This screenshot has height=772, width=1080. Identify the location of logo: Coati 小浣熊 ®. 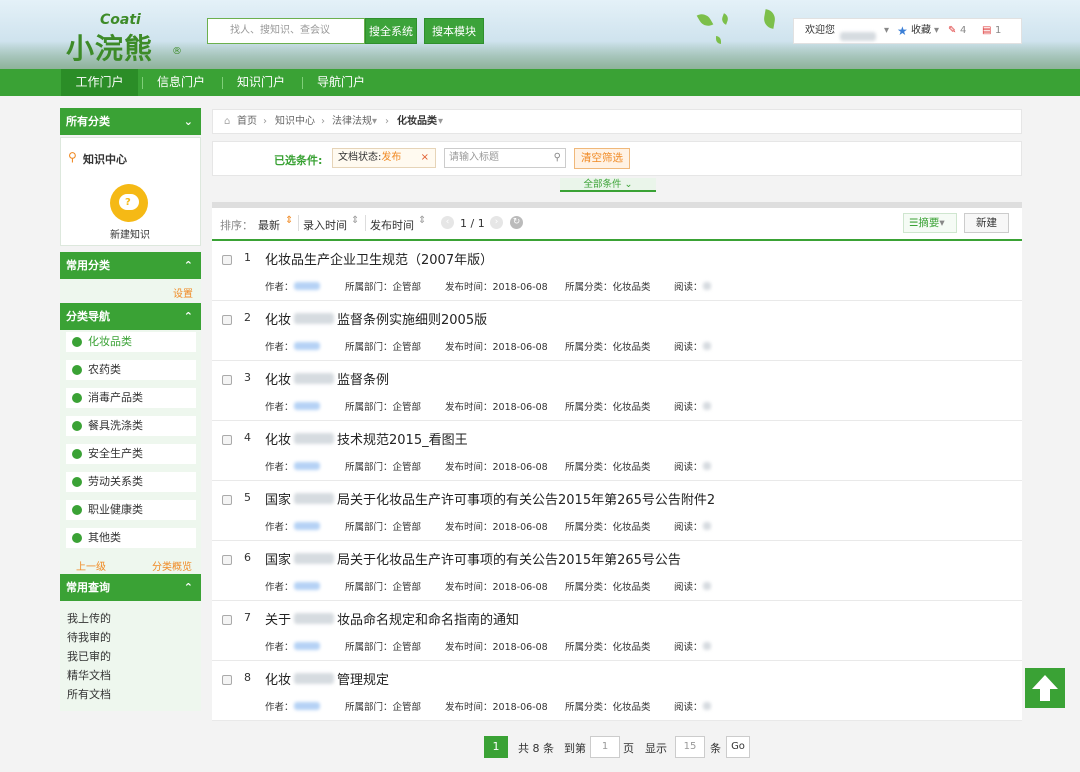
(125, 38).